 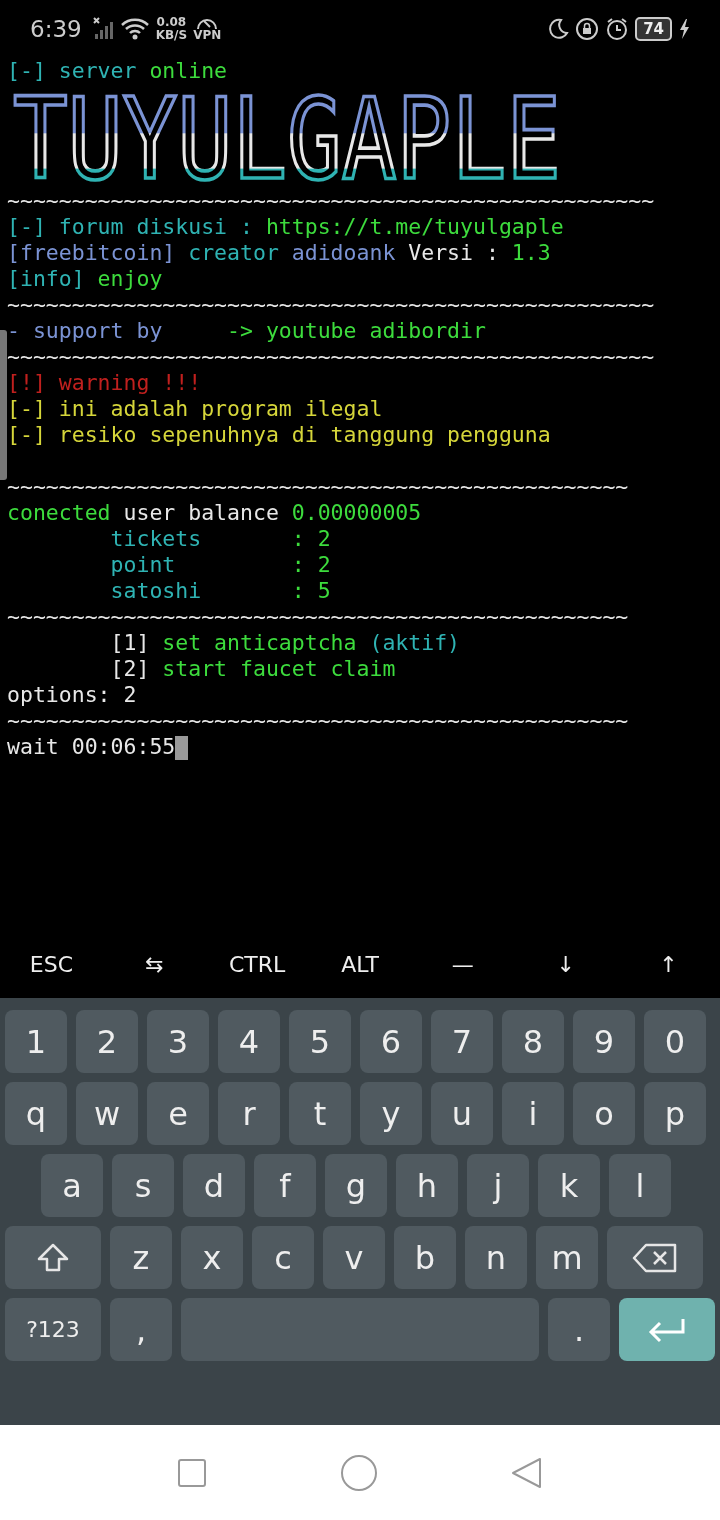 I want to click on clock-time: 6:39, so click(x=56, y=29).